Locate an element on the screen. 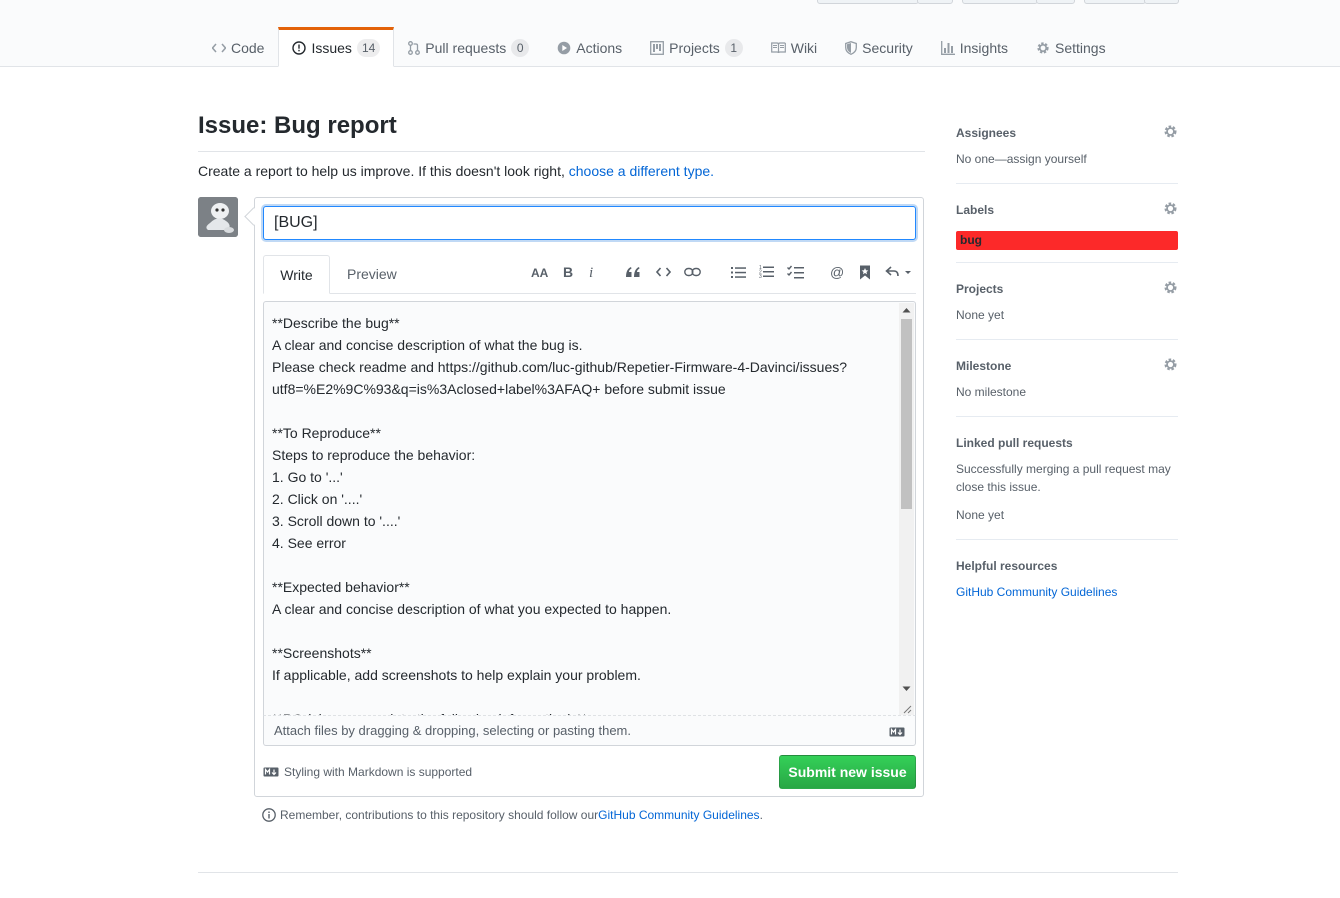 This screenshot has width=1340, height=898. tab-label: Actions is located at coordinates (599, 47).